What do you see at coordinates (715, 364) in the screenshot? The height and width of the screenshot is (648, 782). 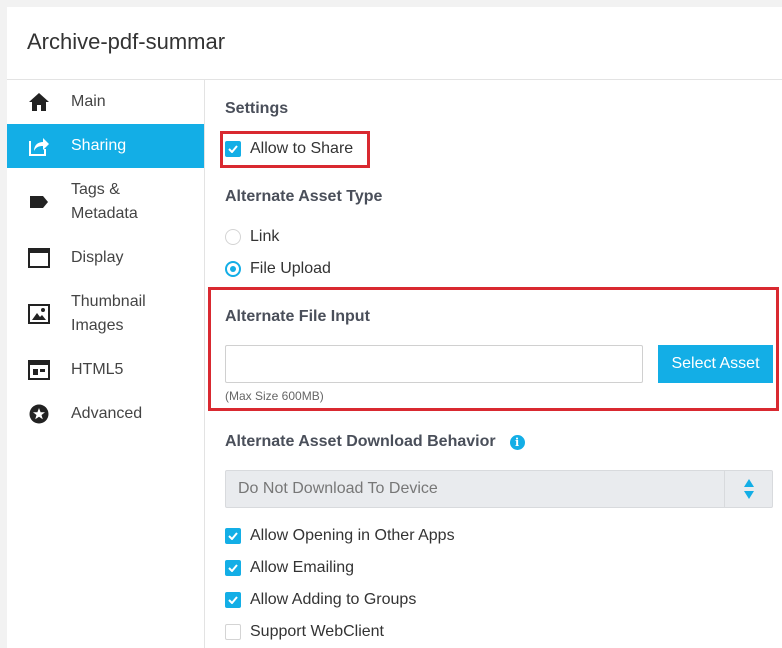 I see `select-asset-button: Select Asset` at bounding box center [715, 364].